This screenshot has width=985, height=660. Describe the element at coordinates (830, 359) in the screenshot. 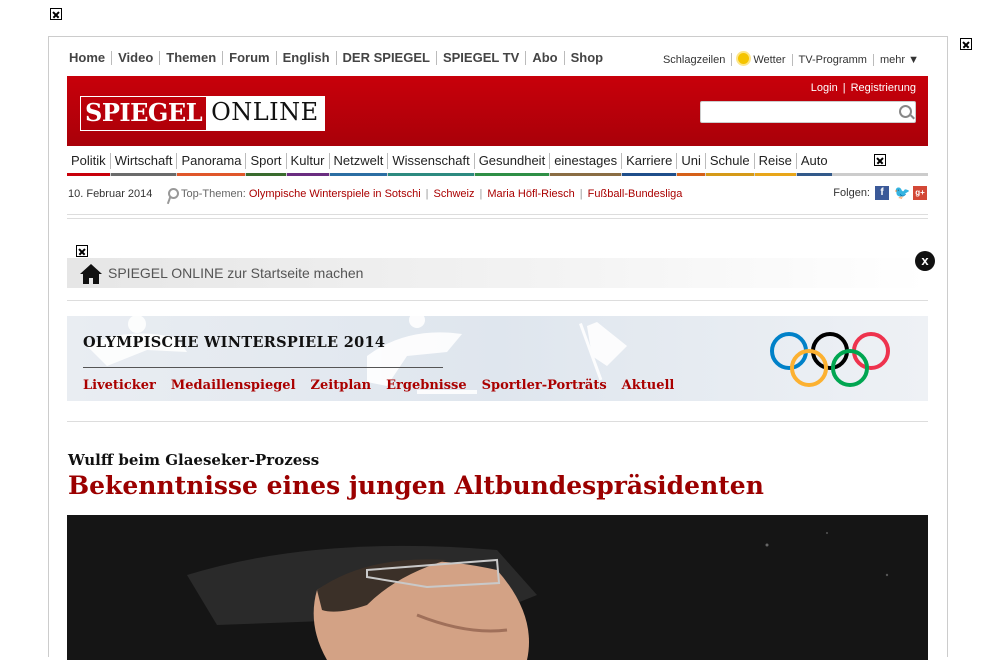

I see `olympic-rings-icon` at that location.